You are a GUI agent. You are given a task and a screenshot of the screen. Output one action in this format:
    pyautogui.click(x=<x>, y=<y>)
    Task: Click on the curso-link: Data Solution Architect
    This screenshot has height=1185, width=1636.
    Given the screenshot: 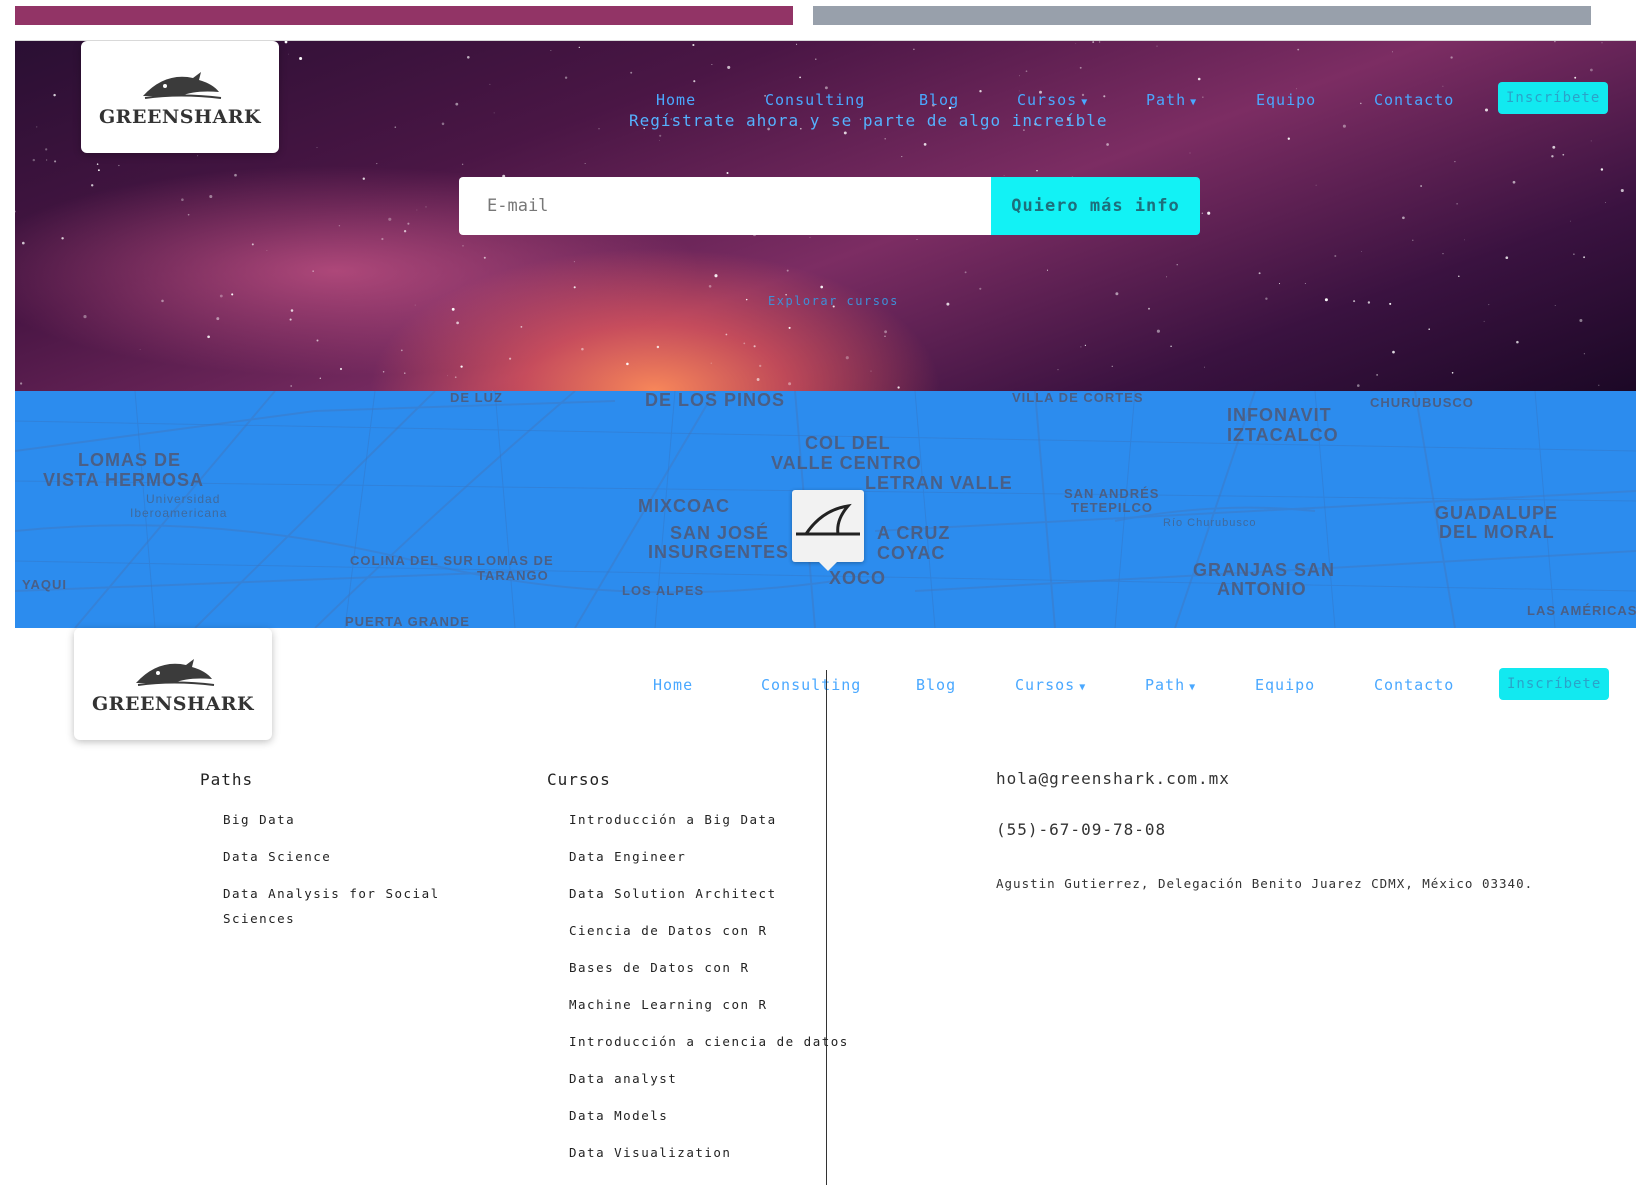 What is the action you would take?
    pyautogui.click(x=719, y=893)
    